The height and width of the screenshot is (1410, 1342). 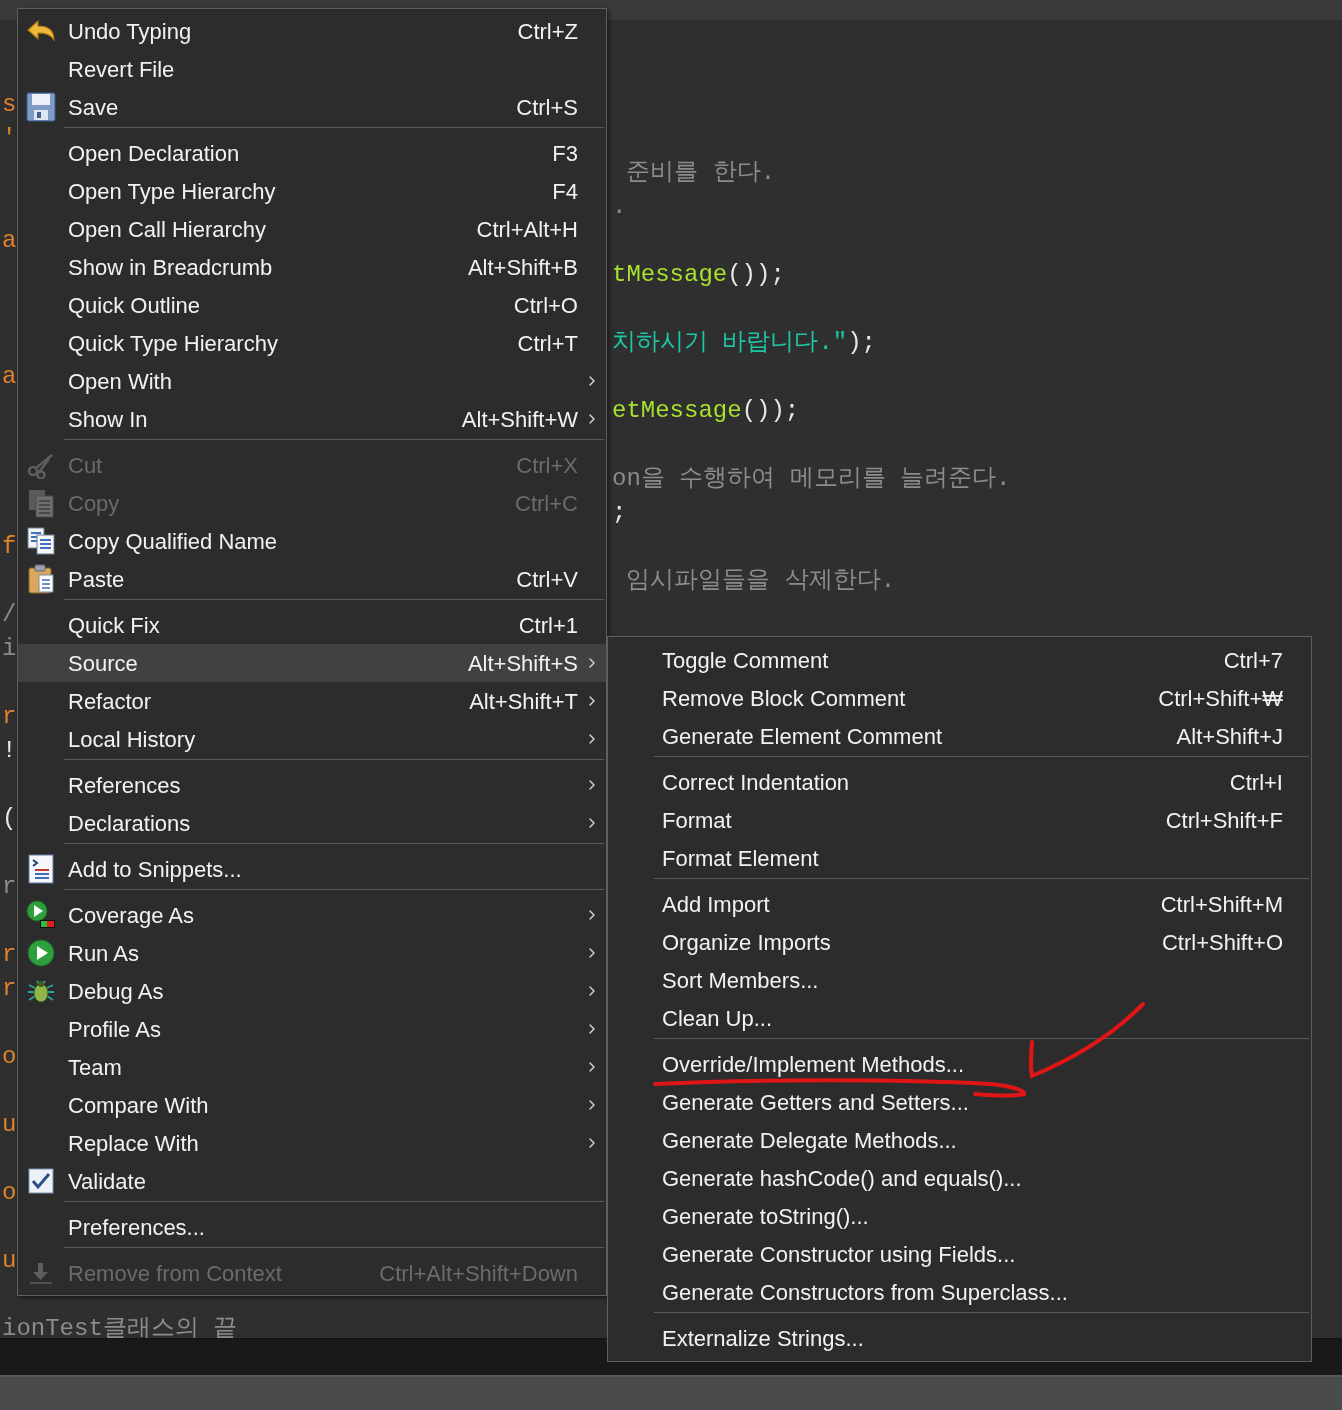 What do you see at coordinates (41, 503) in the screenshot?
I see `documents-icon` at bounding box center [41, 503].